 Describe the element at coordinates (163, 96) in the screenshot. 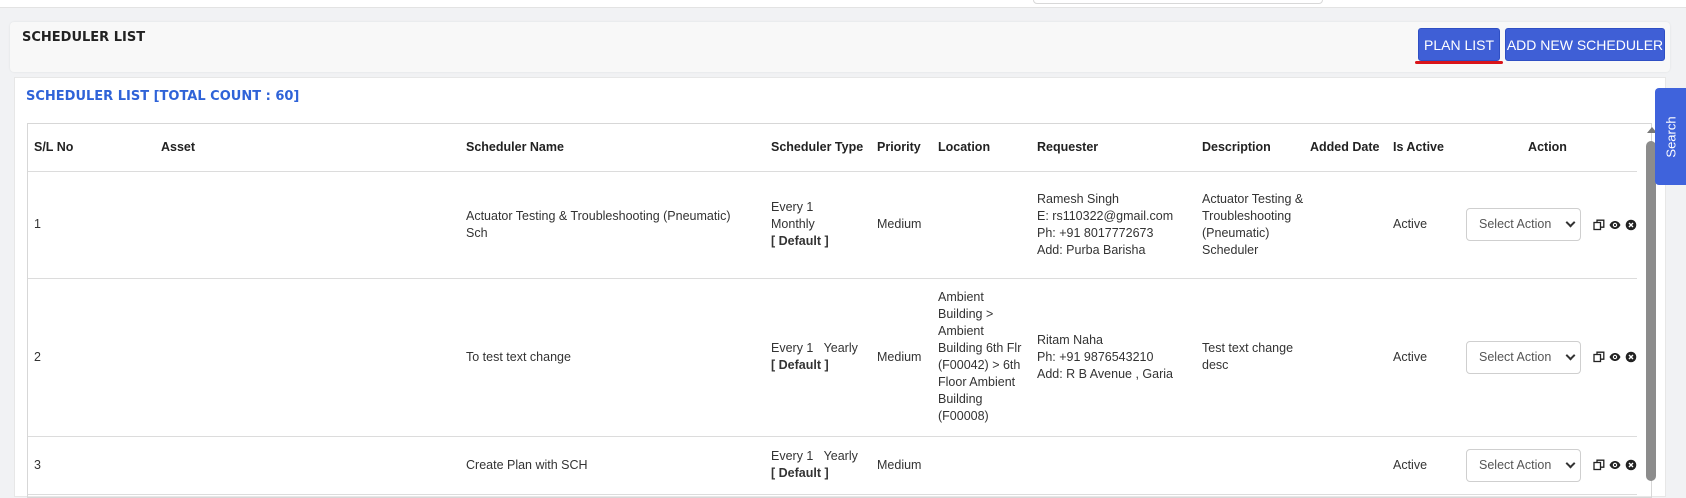

I see `total-count-label: SCHEDULER LIST [TOTAL COUNT : 60]` at that location.